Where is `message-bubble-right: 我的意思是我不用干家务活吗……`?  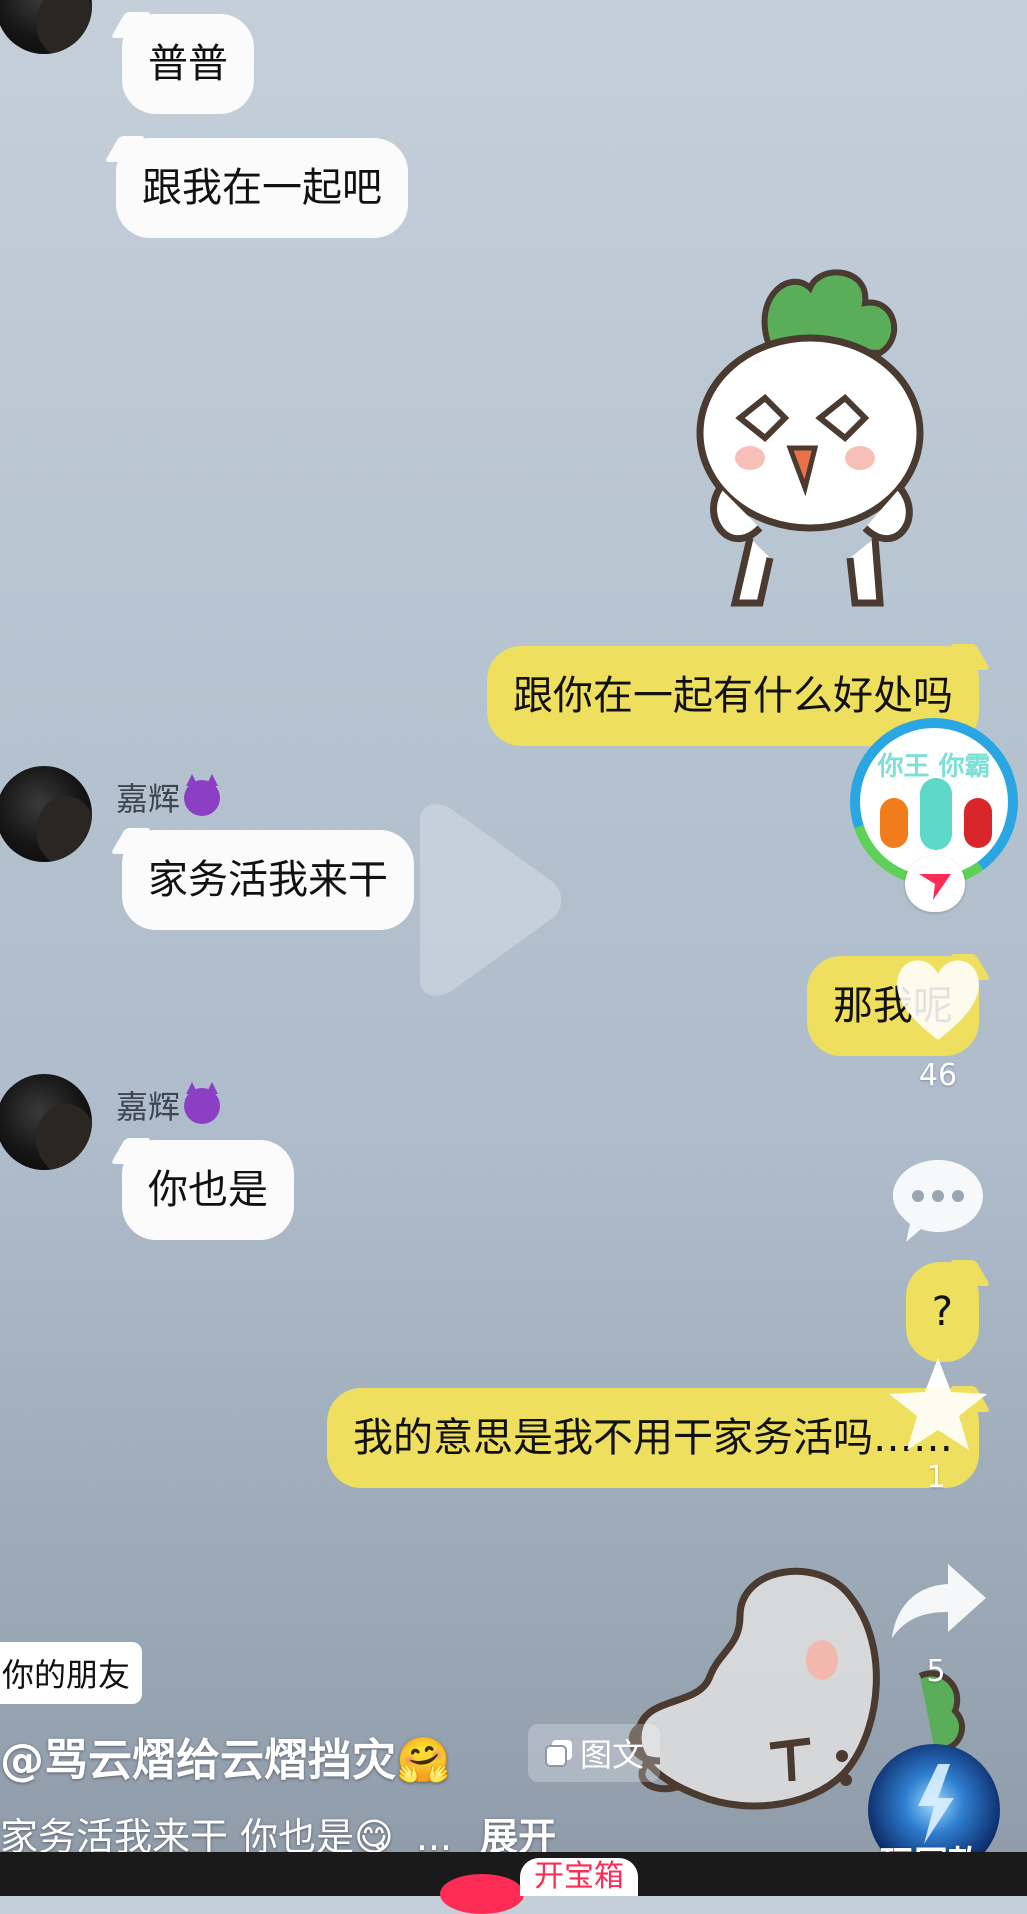 message-bubble-right: 我的意思是我不用干家务活吗…… is located at coordinates (653, 1438).